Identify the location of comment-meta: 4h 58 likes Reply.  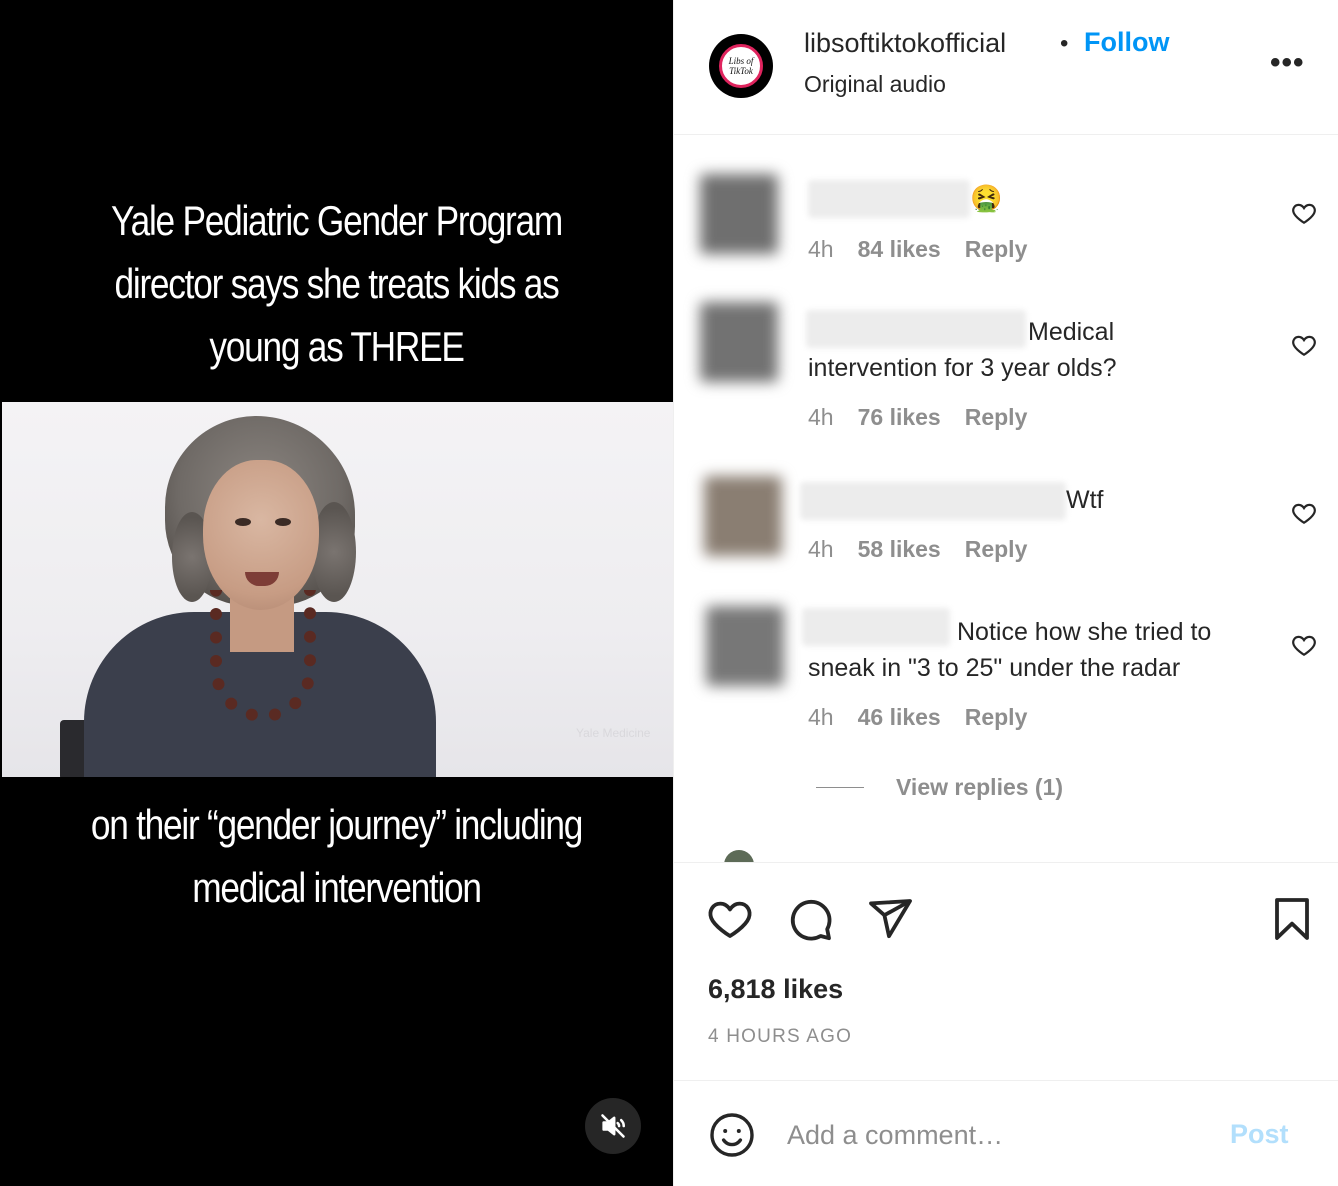
(917, 549).